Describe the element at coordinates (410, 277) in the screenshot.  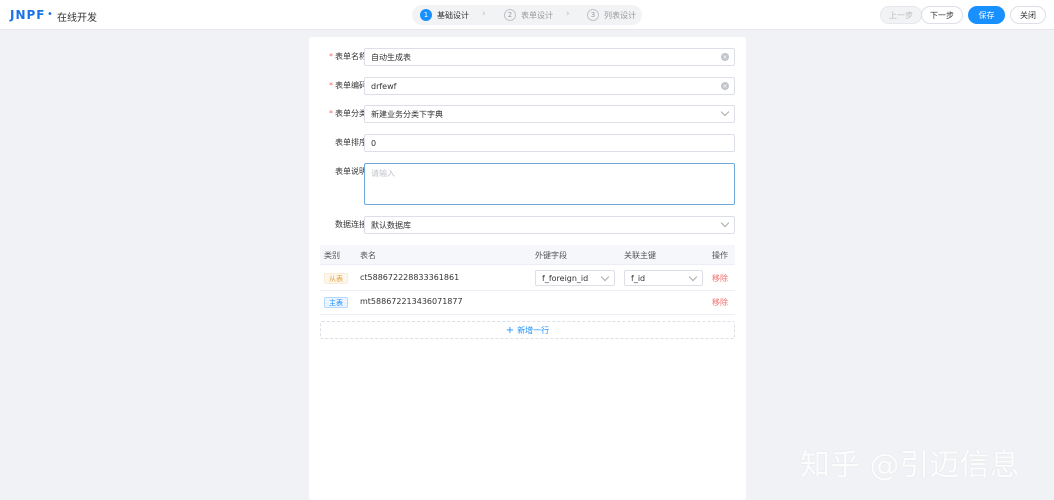
I see `table-name: ct588672228833361861` at that location.